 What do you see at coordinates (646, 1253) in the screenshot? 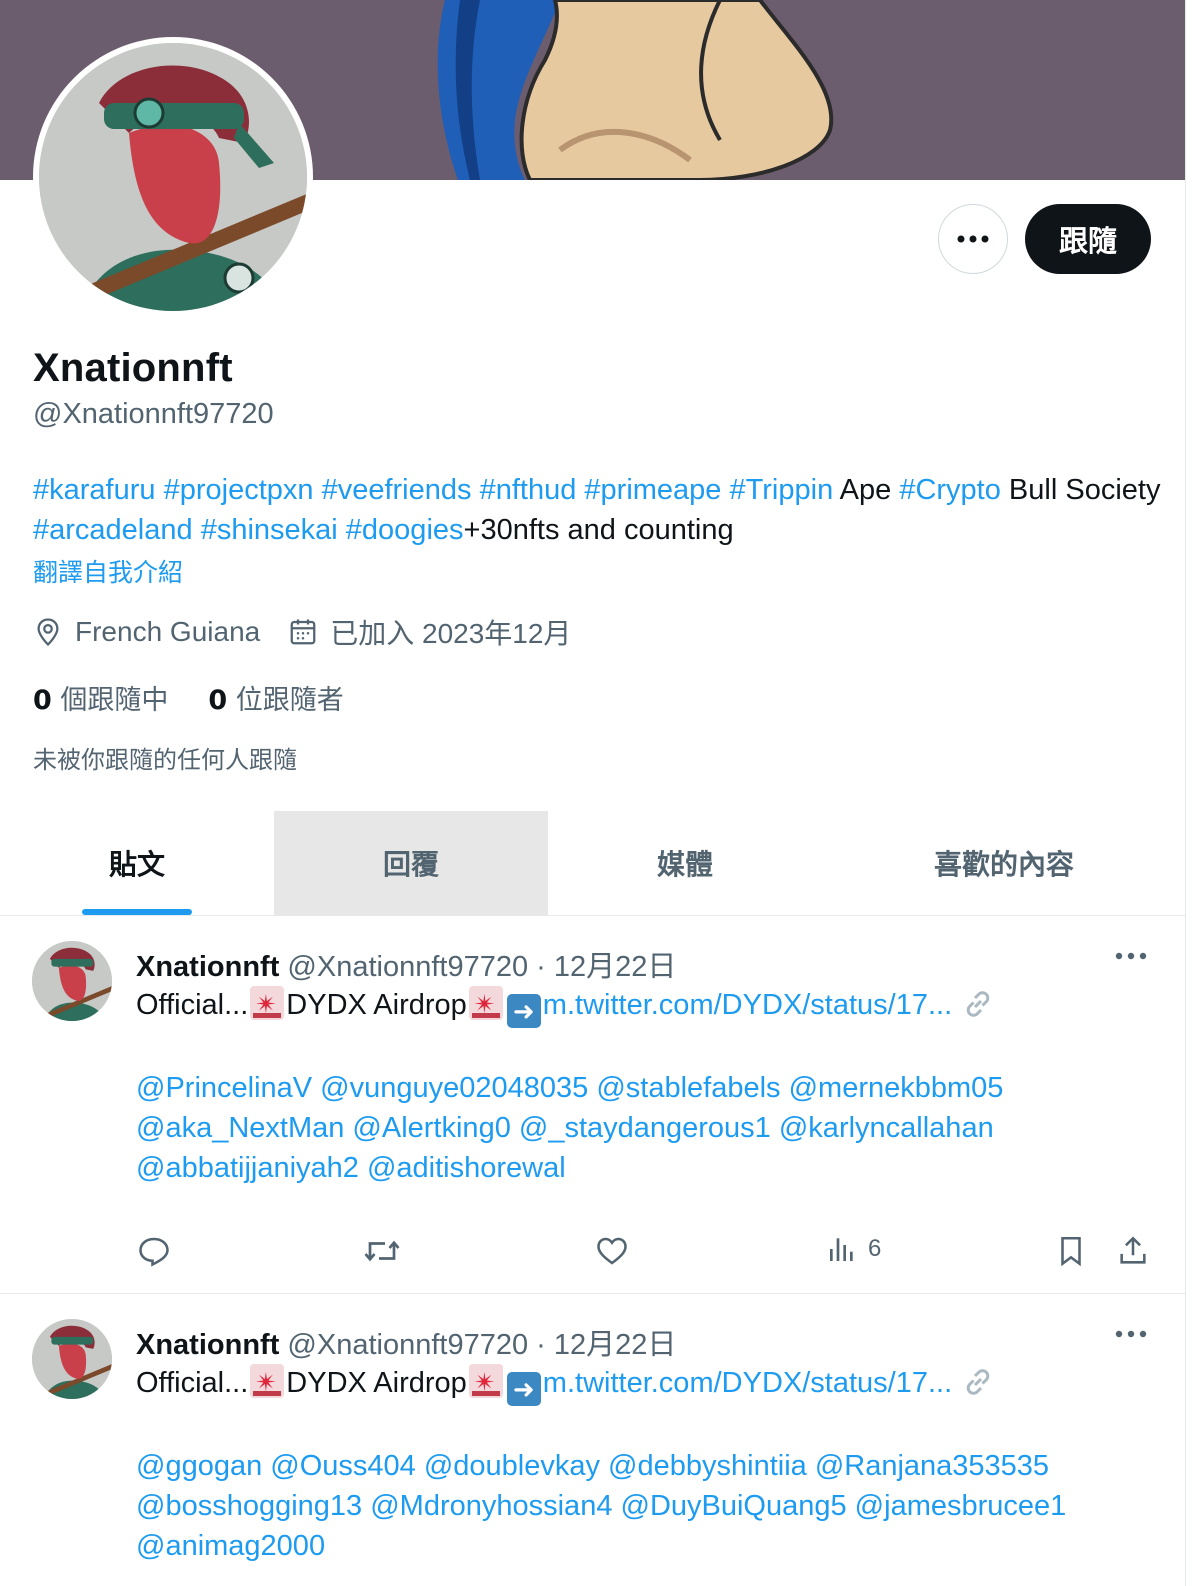
I see `tweet-actions: 6` at bounding box center [646, 1253].